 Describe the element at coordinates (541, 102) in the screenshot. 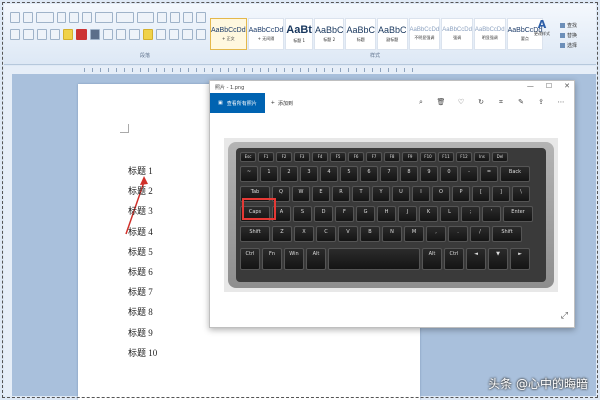

I see `share-icon: ⇪` at that location.